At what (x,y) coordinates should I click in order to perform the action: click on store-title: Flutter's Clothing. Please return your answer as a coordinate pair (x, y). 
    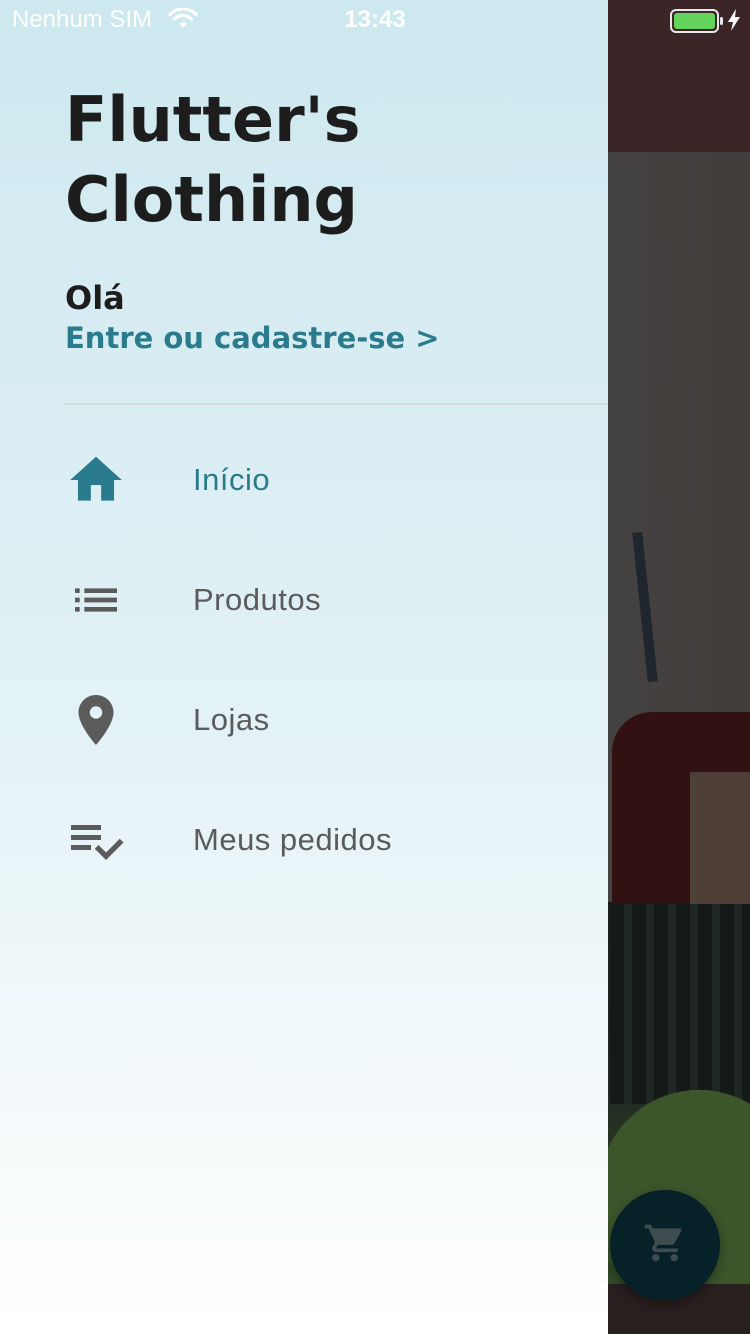
    Looking at the image, I should click on (213, 159).